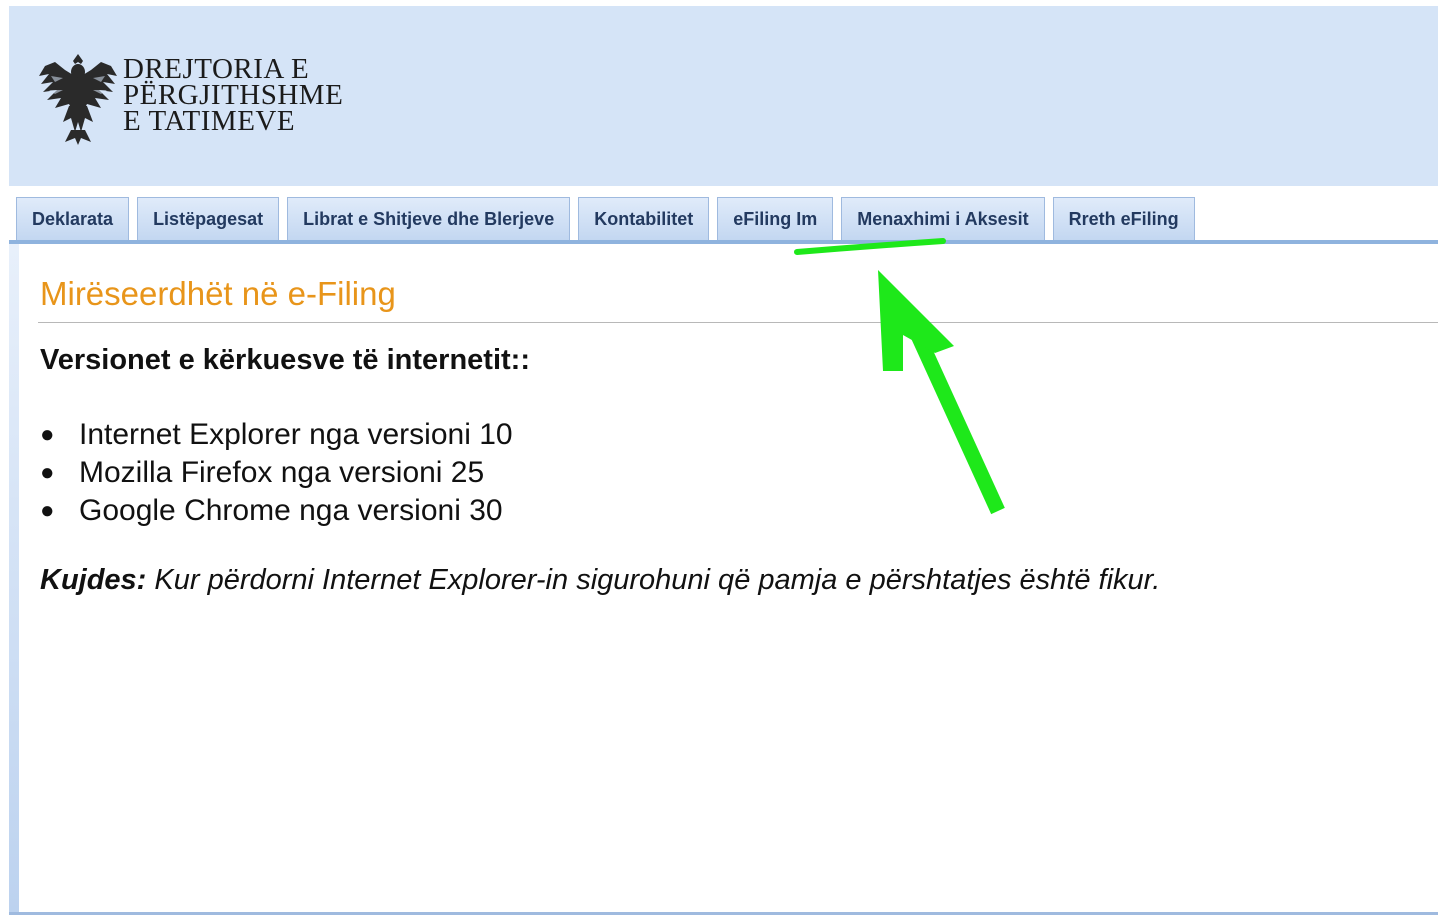 This screenshot has height=915, width=1438. What do you see at coordinates (14, 579) in the screenshot?
I see `panel-side-border` at bounding box center [14, 579].